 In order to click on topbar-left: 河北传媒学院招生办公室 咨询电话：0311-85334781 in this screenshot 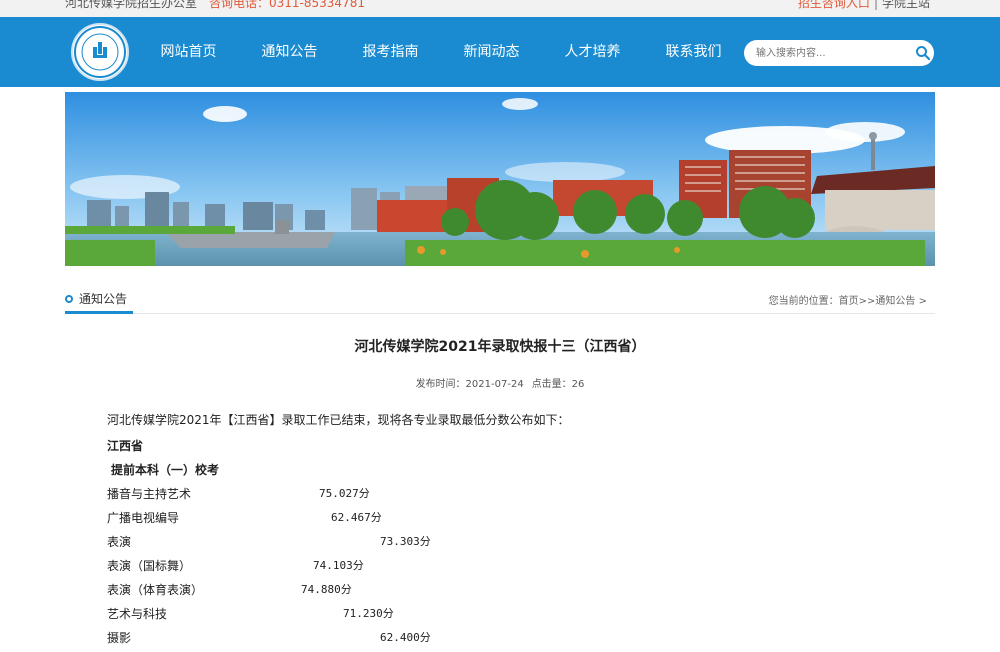, I will do `click(215, 5)`.